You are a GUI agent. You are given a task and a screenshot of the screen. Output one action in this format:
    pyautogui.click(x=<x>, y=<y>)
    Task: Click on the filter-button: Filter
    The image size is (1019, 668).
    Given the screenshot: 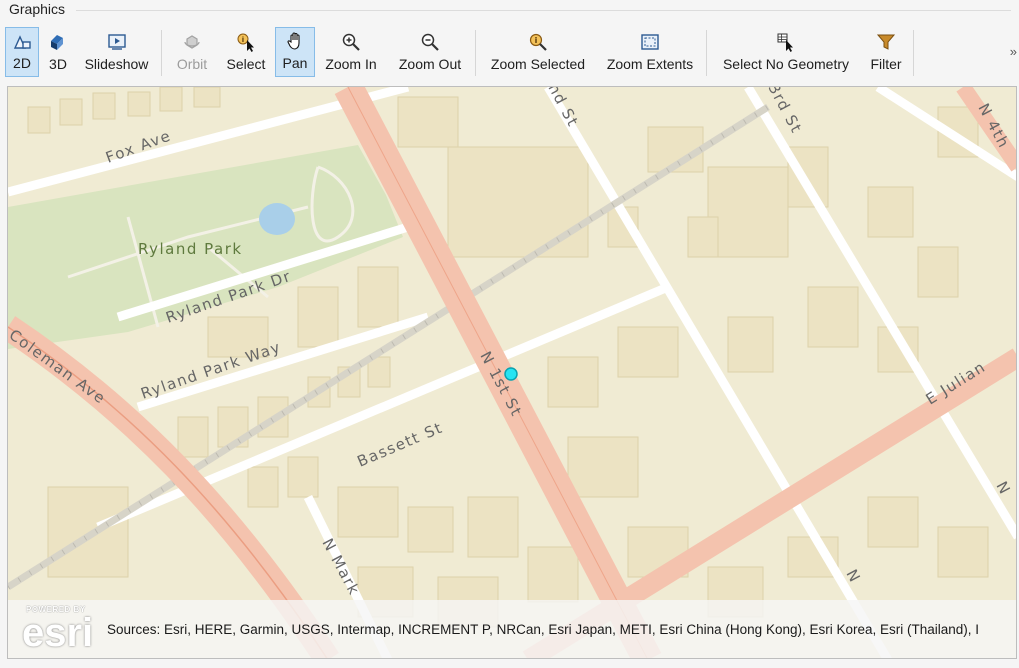 What is the action you would take?
    pyautogui.click(x=886, y=52)
    